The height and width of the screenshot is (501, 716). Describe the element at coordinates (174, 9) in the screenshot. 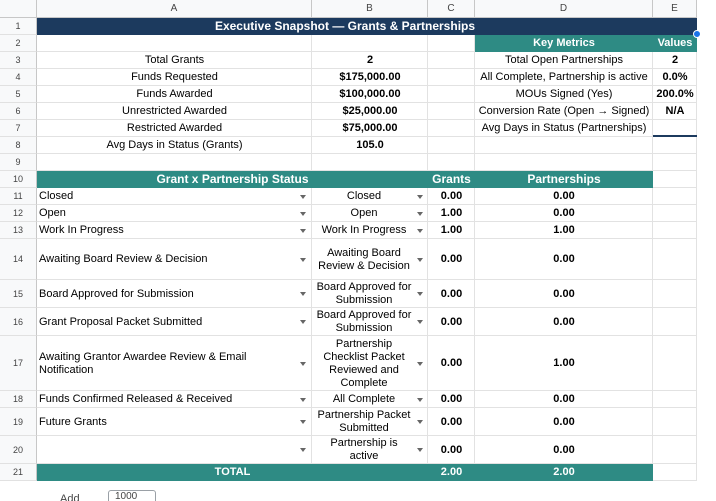

I see `column-header-a: A` at that location.